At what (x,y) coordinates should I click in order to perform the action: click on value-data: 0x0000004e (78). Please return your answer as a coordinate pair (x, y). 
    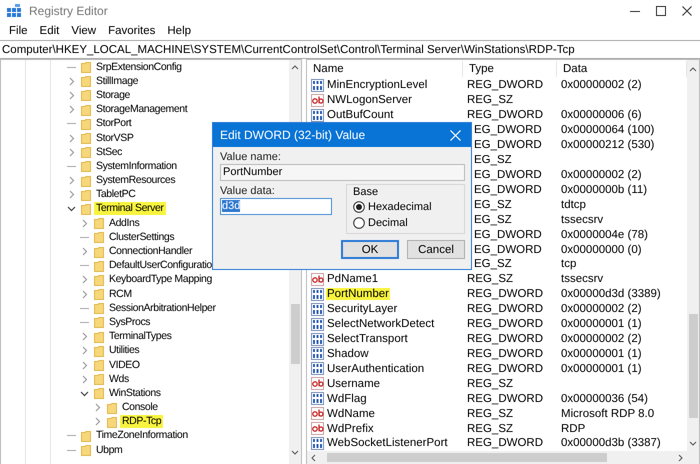
    Looking at the image, I should click on (604, 234).